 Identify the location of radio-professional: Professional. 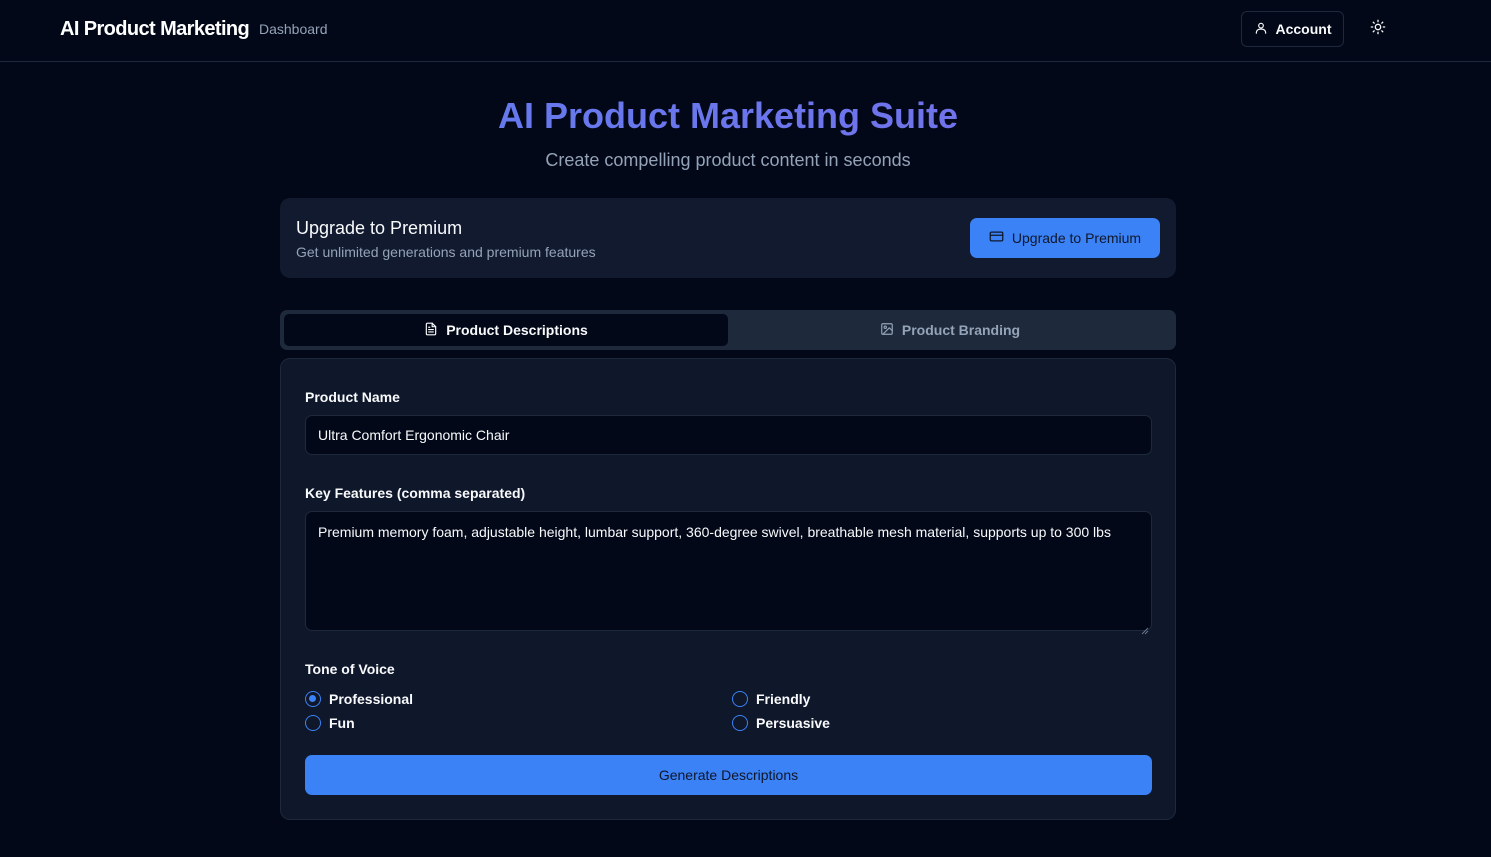
(359, 699).